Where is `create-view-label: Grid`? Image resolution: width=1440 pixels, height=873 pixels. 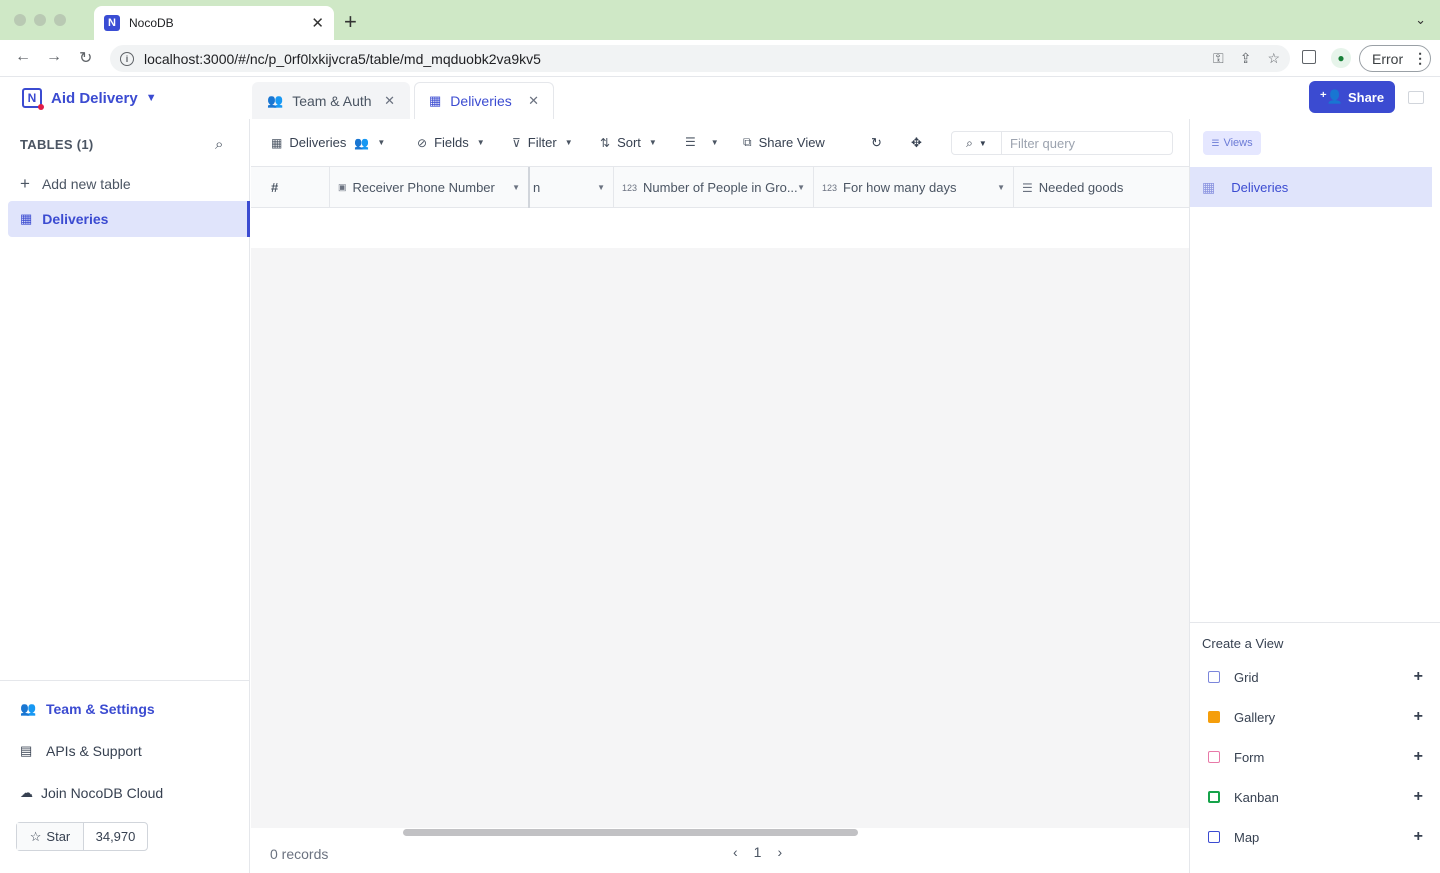 create-view-label: Grid is located at coordinates (1246, 677).